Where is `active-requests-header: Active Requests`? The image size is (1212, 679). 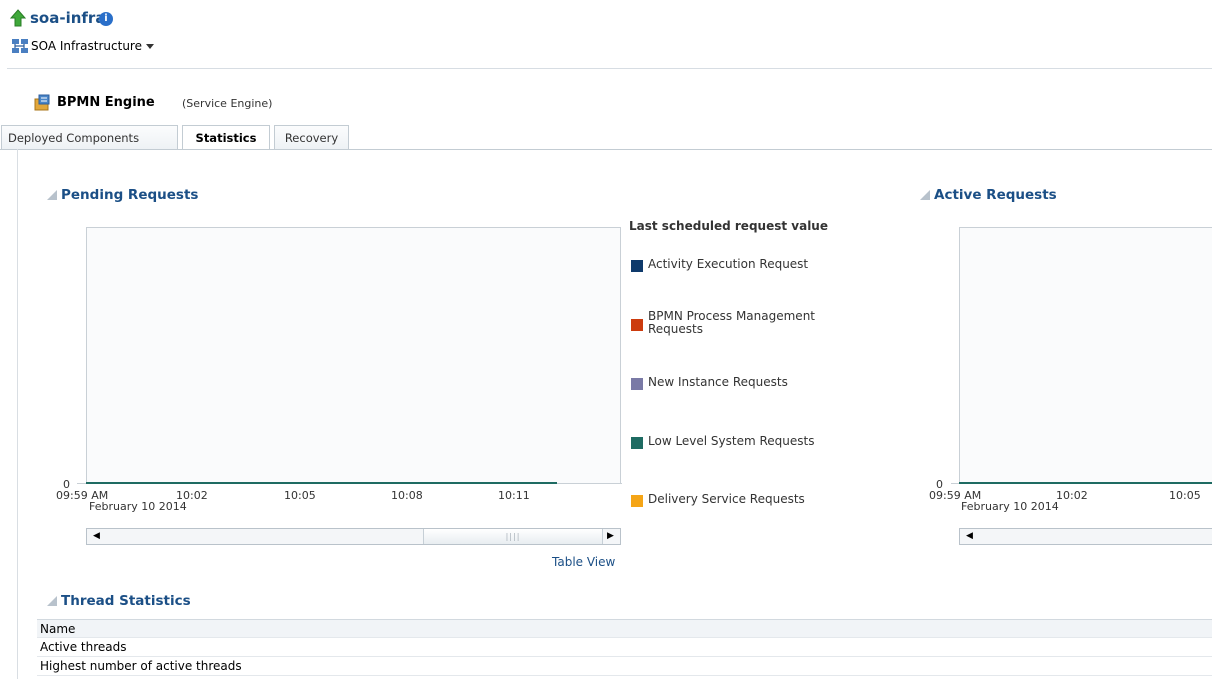 active-requests-header: Active Requests is located at coordinates (988, 195).